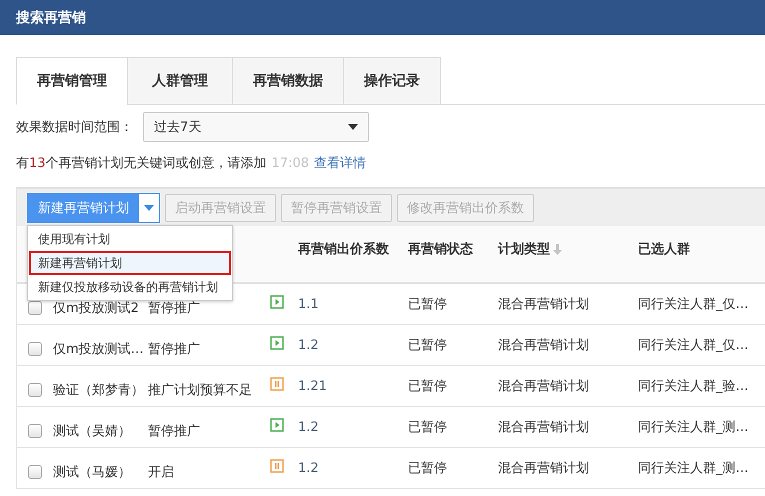 The width and height of the screenshot is (765, 496). What do you see at coordinates (130, 239) in the screenshot?
I see `menu-item: 使用现有计划` at bounding box center [130, 239].